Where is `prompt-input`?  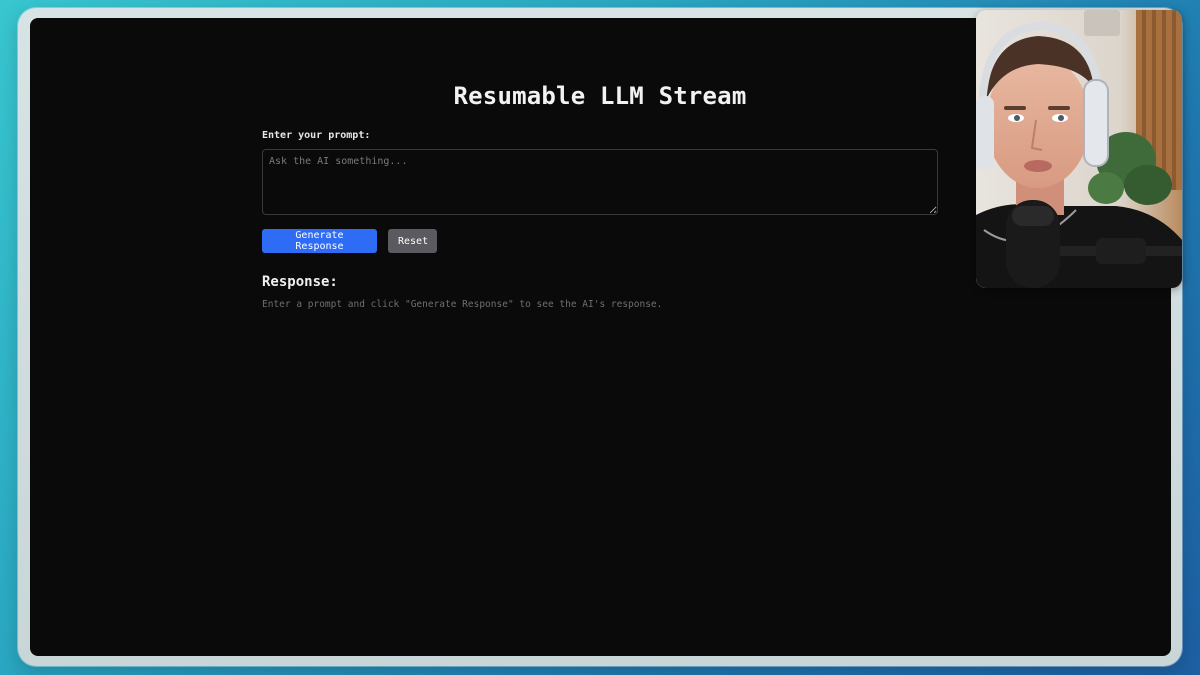 prompt-input is located at coordinates (600, 182).